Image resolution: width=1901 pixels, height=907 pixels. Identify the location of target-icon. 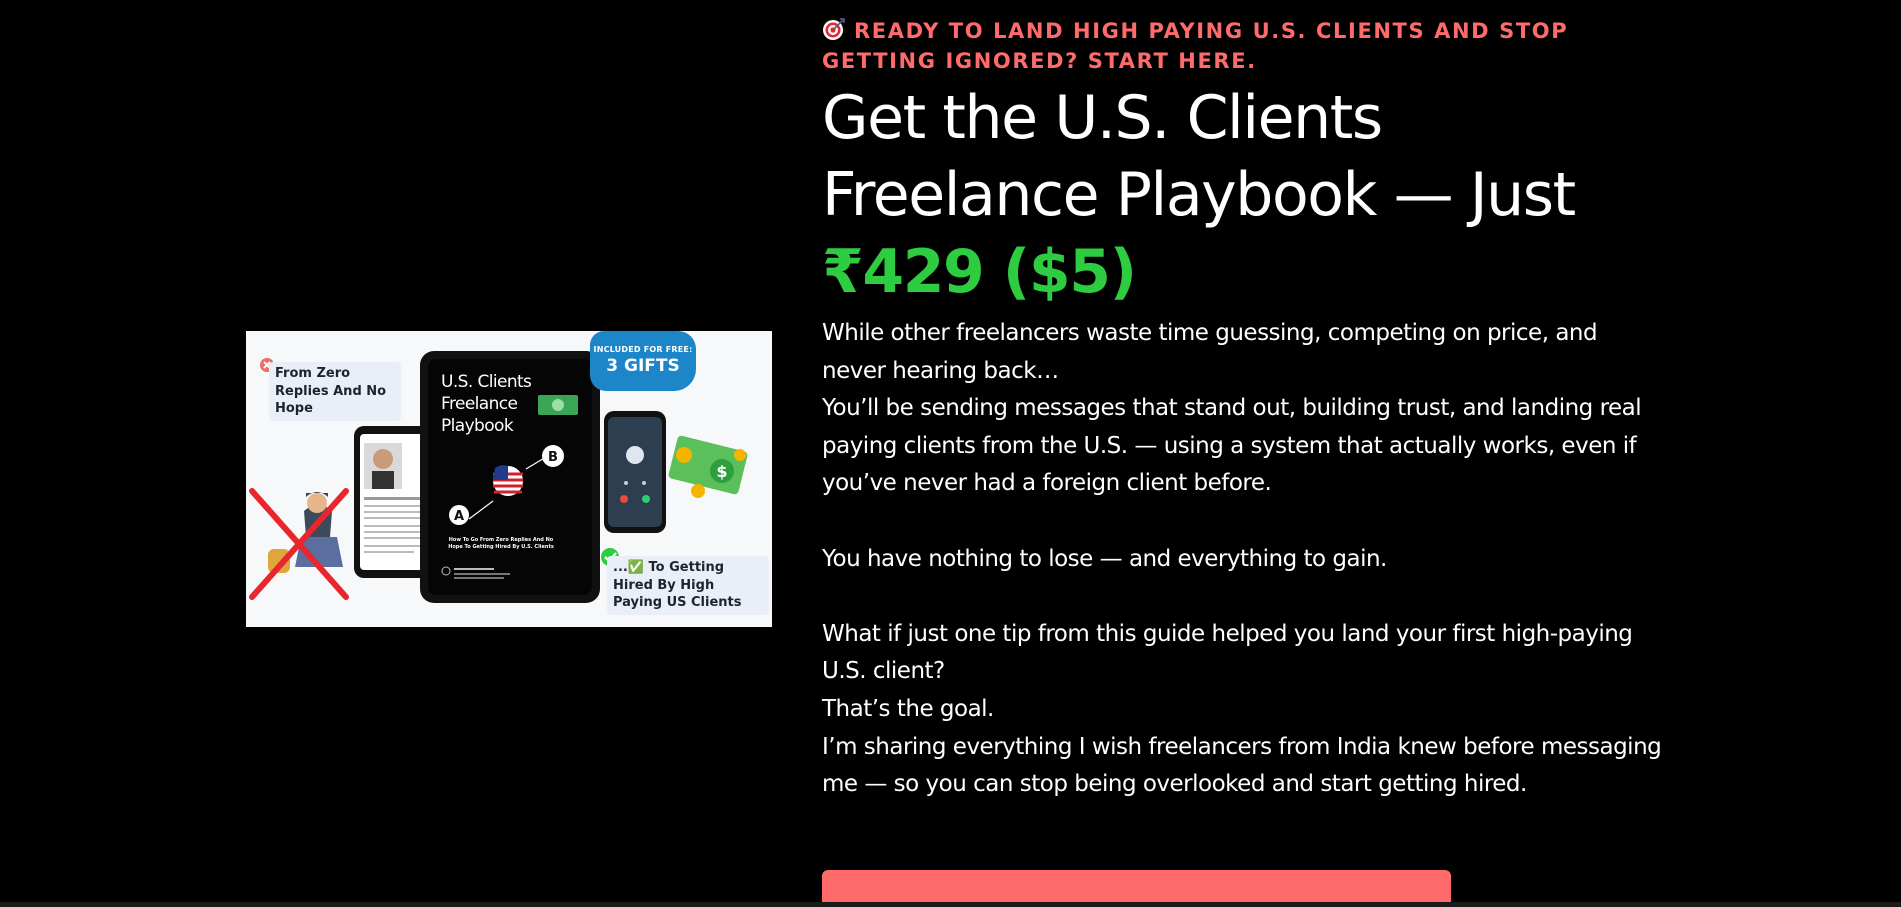
(834, 29).